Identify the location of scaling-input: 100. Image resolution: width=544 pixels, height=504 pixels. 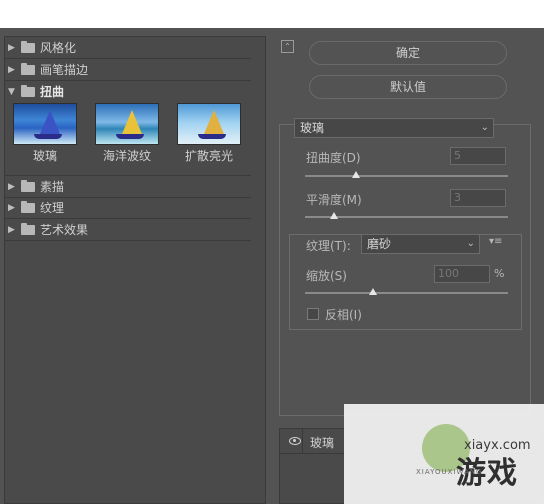
(462, 274).